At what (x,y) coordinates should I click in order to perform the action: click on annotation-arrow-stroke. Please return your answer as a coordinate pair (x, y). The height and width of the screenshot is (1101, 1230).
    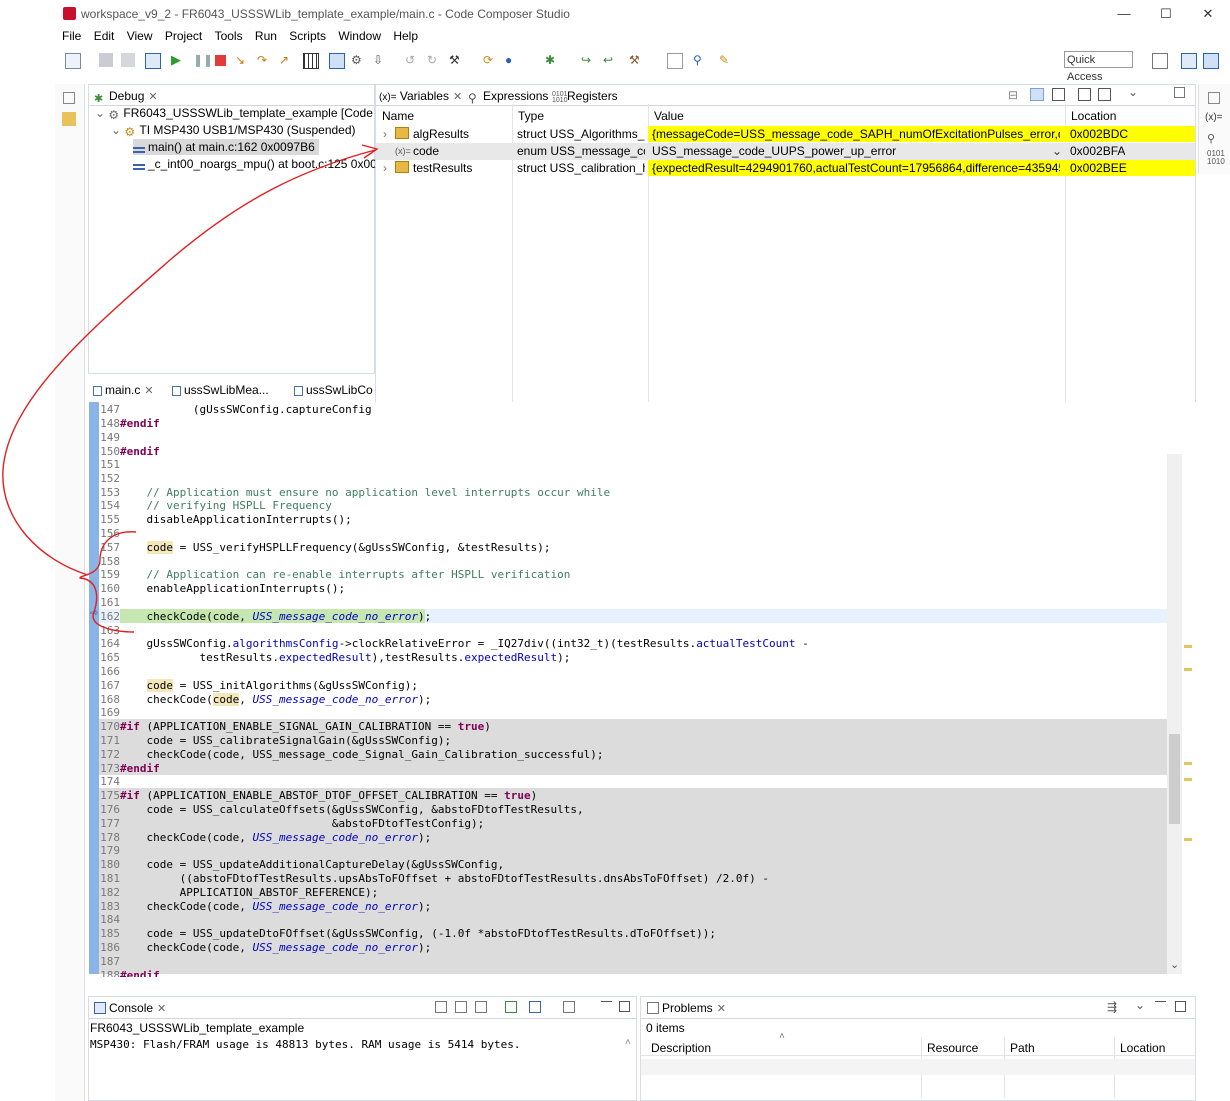
    Looking at the image, I should click on (189, 362).